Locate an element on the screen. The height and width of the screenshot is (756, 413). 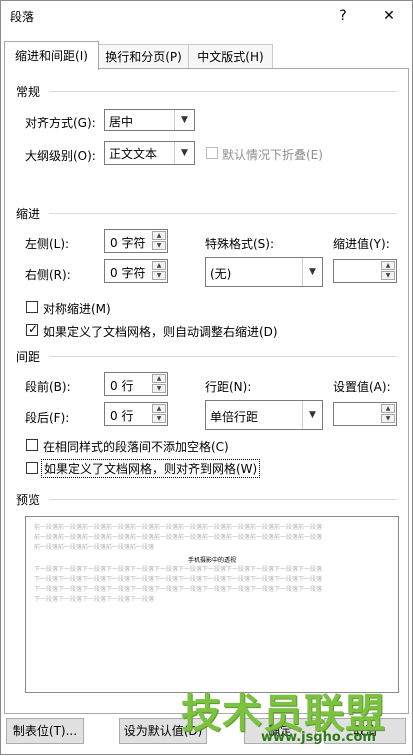
watermark: 技术员联盟 www.jsgho.com is located at coordinates (289, 718).